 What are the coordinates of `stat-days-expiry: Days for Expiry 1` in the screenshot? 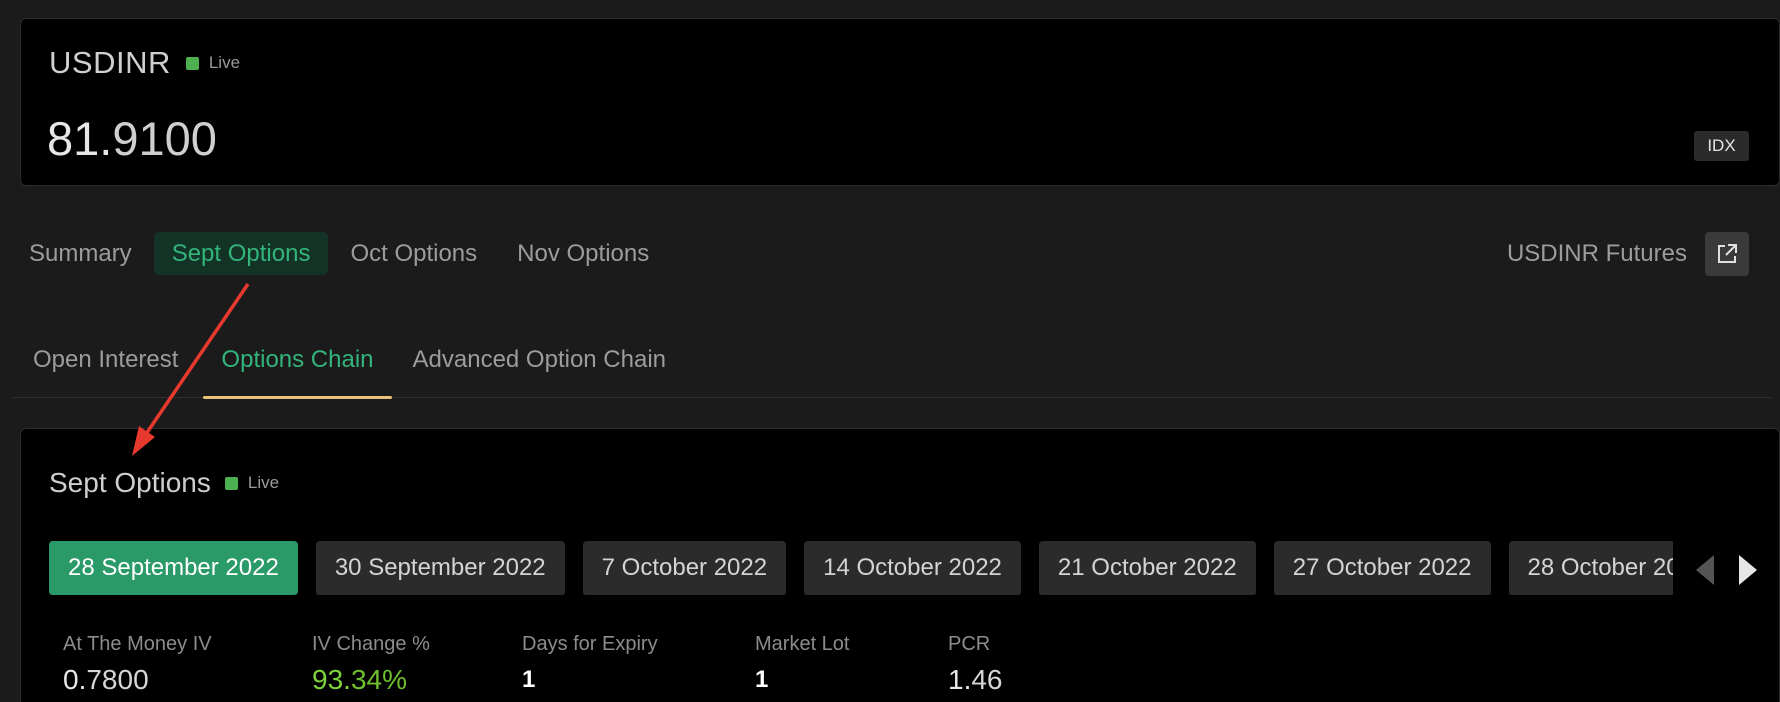 It's located at (638, 664).